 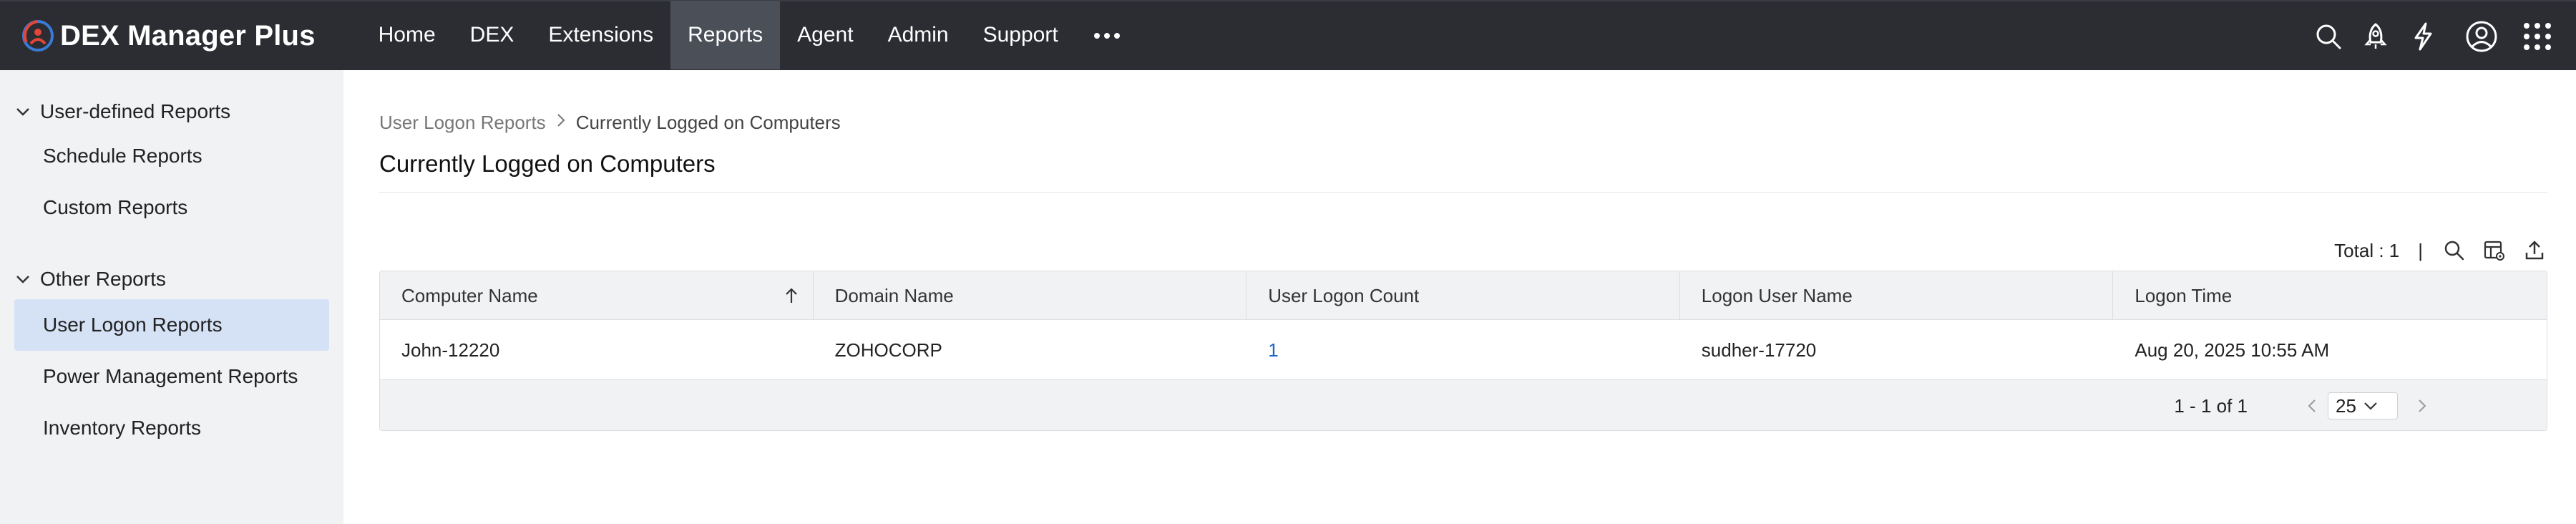 I want to click on nav-admin: Admin, so click(x=918, y=35).